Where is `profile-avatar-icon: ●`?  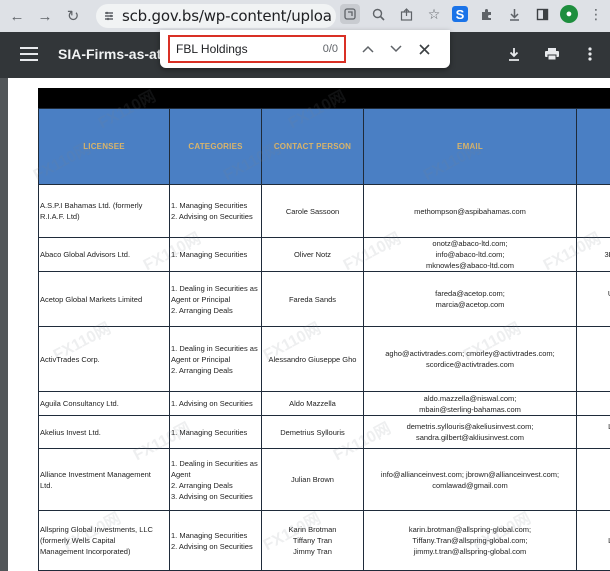
profile-avatar-icon: ● is located at coordinates (569, 14).